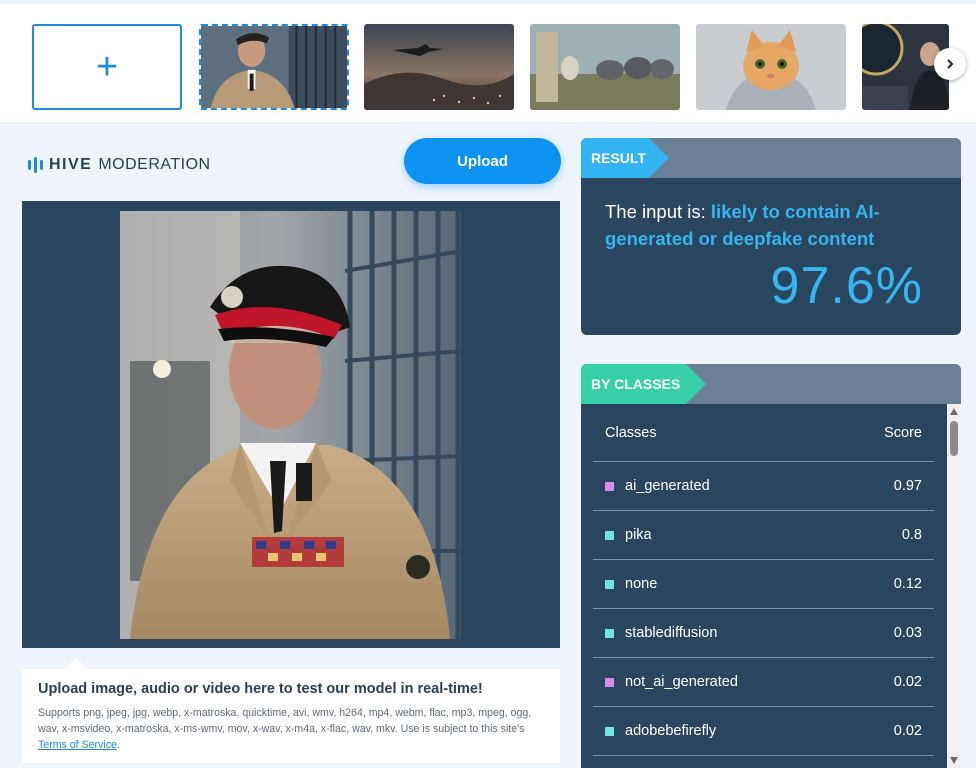 The height and width of the screenshot is (768, 976). What do you see at coordinates (771, 158) in the screenshot?
I see `result-header: RESULT` at bounding box center [771, 158].